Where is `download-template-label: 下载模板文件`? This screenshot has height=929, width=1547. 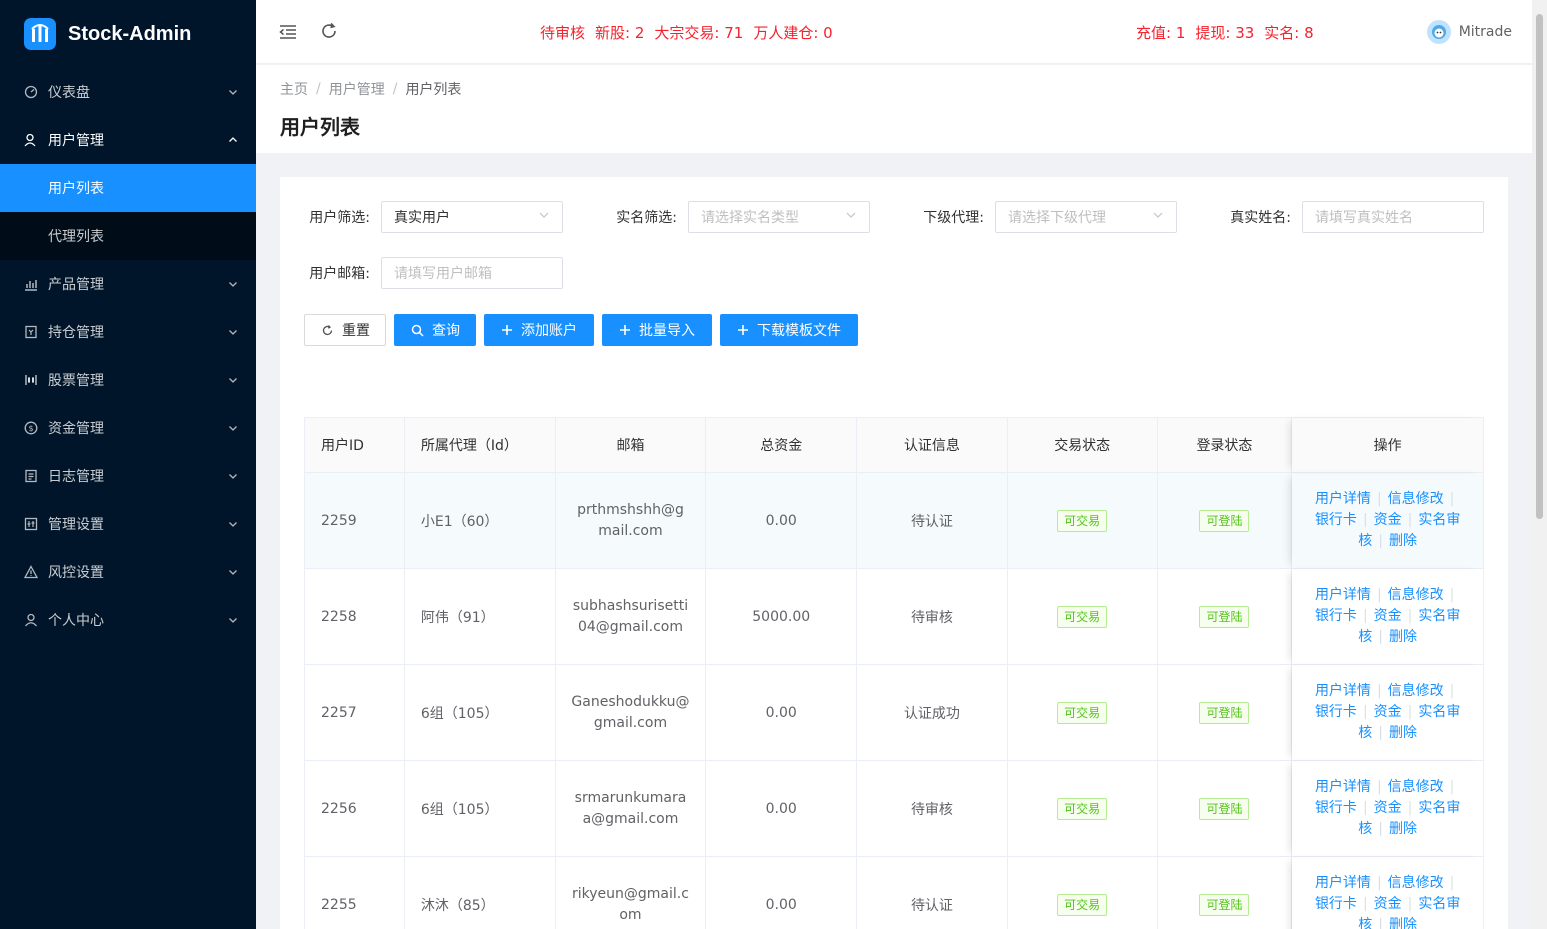
download-template-label: 下载模板文件 is located at coordinates (799, 331).